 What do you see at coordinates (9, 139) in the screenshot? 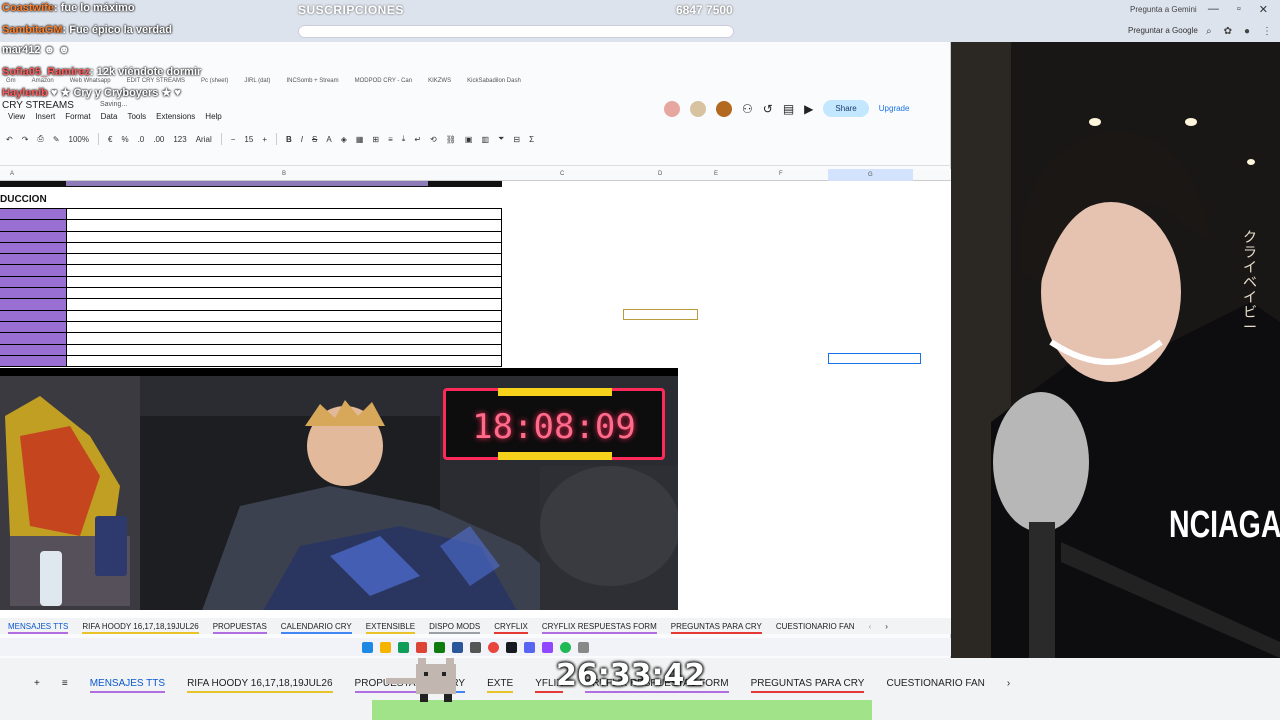
I see `undo-icon: ↶` at bounding box center [9, 139].